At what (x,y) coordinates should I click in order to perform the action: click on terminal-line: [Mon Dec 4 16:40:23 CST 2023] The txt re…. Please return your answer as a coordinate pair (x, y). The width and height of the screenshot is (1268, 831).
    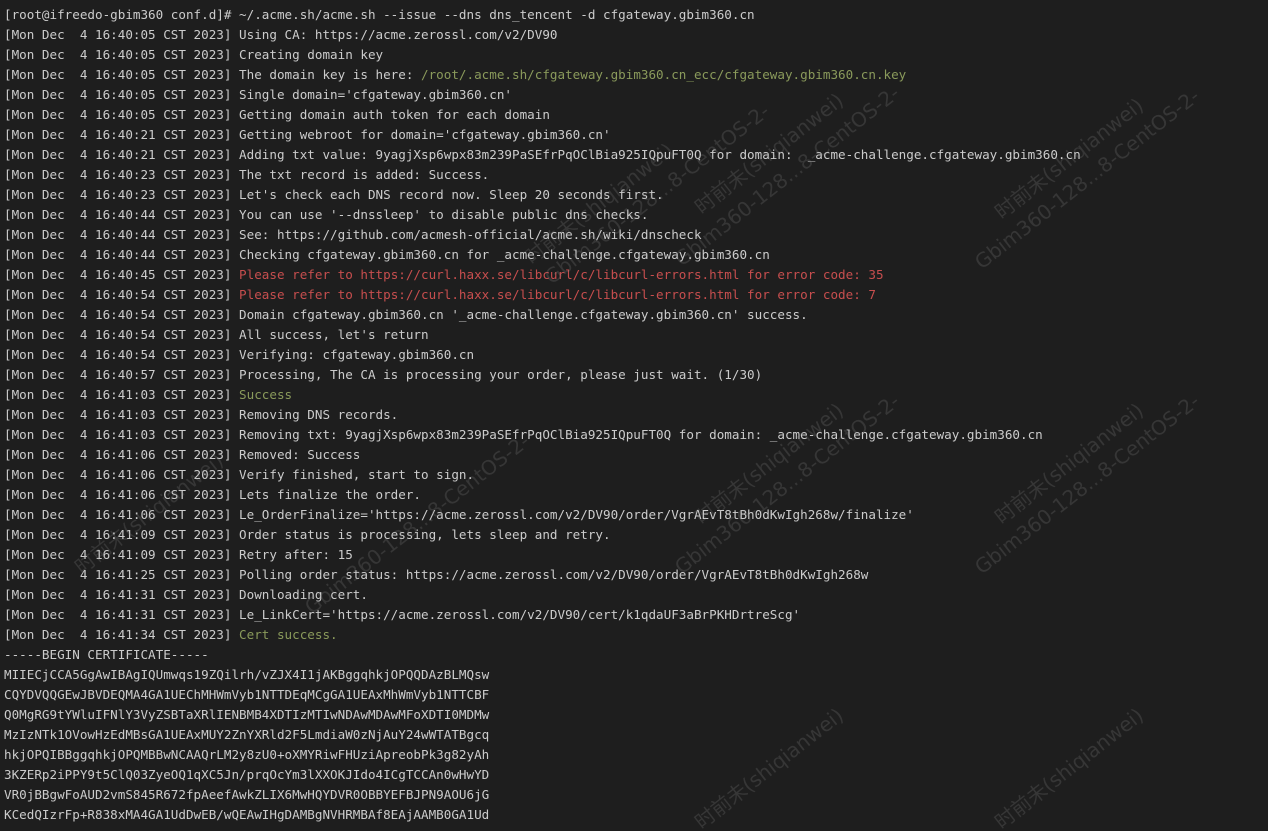
    Looking at the image, I should click on (636, 175).